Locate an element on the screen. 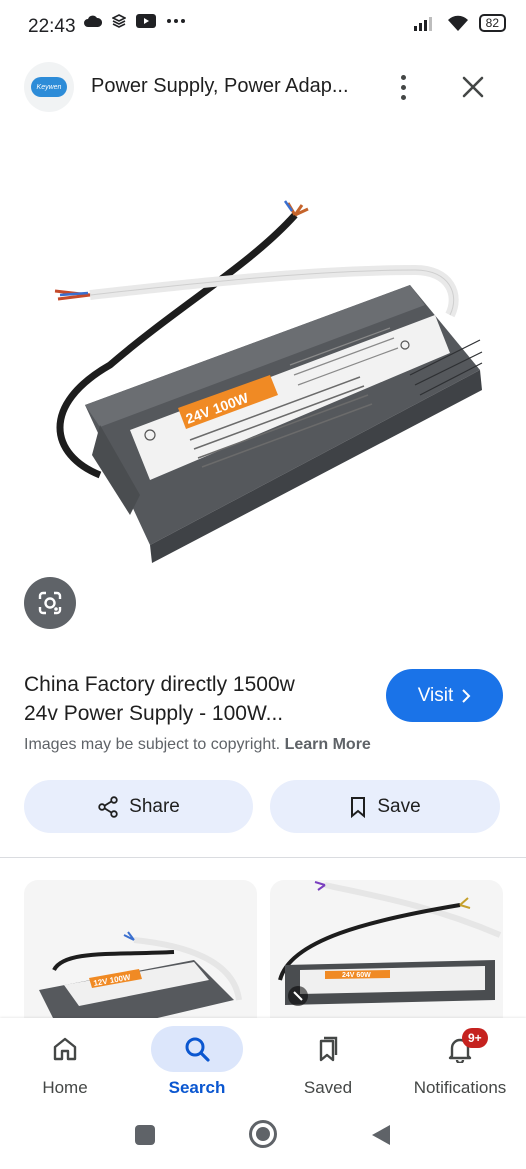  close-icon is located at coordinates (473, 87).